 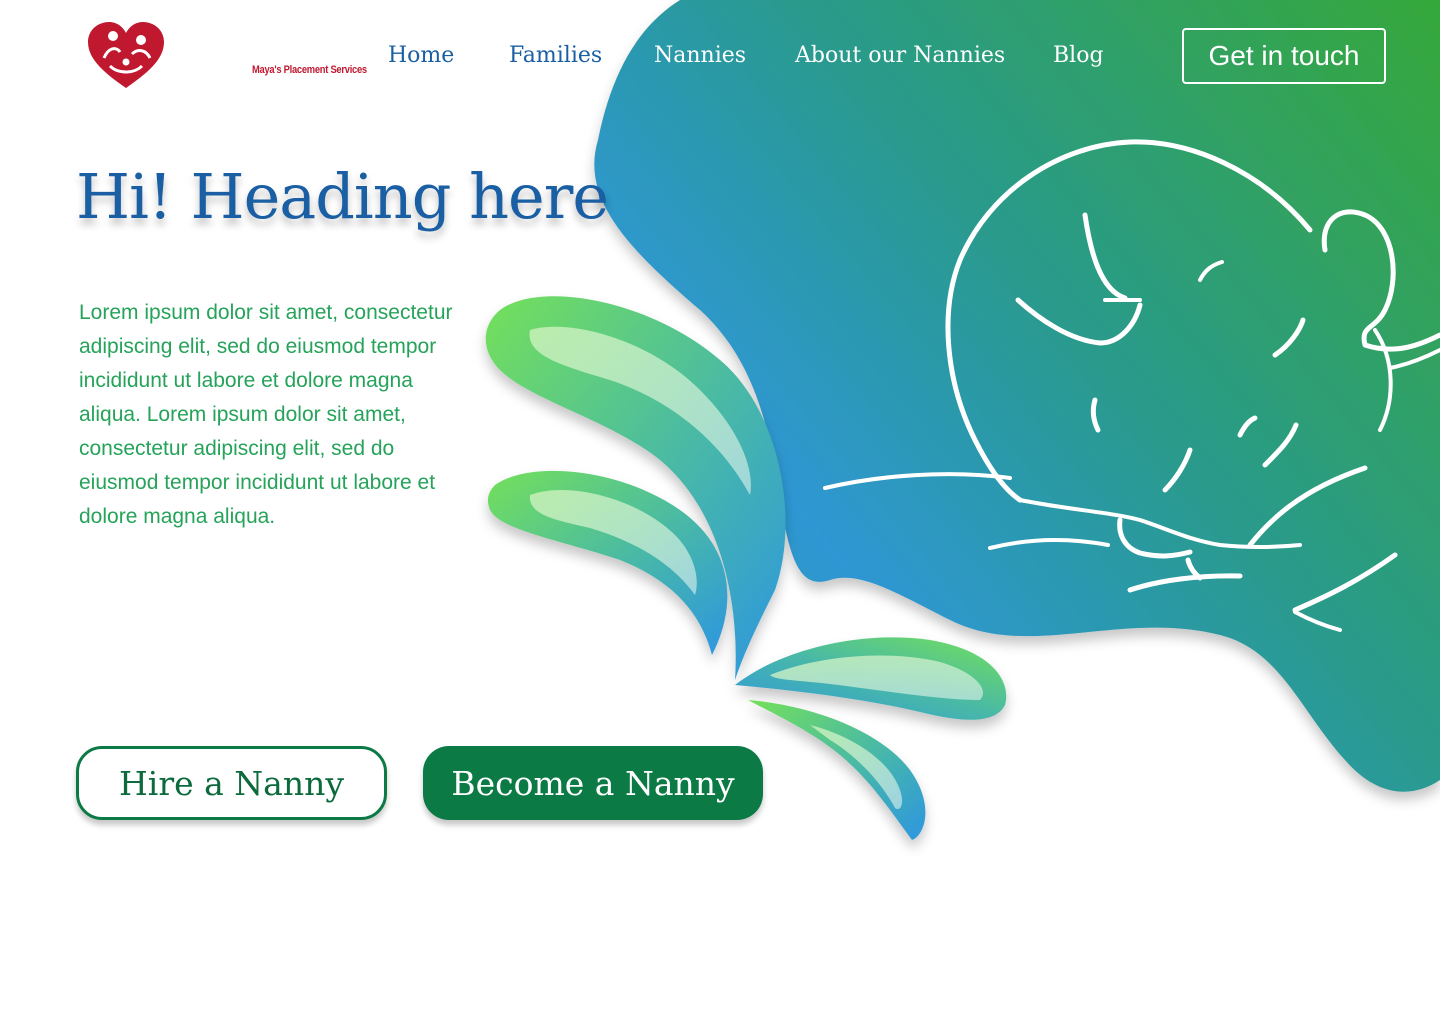 I want to click on get-in-touch-button: Get in touch, so click(x=1284, y=56).